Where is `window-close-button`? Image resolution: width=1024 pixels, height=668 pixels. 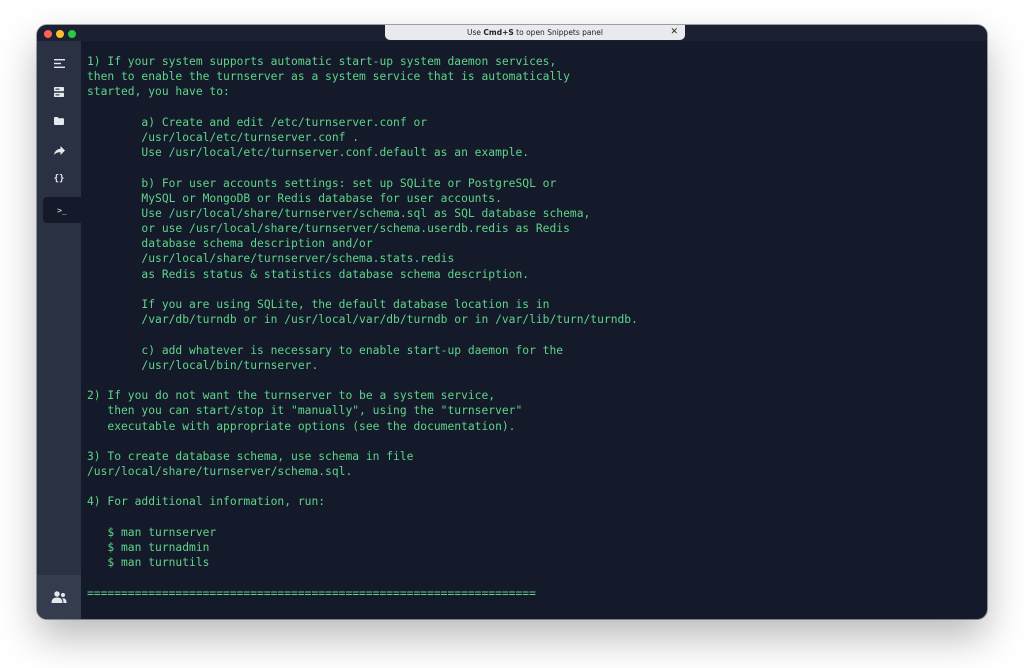
window-close-button is located at coordinates (48, 34).